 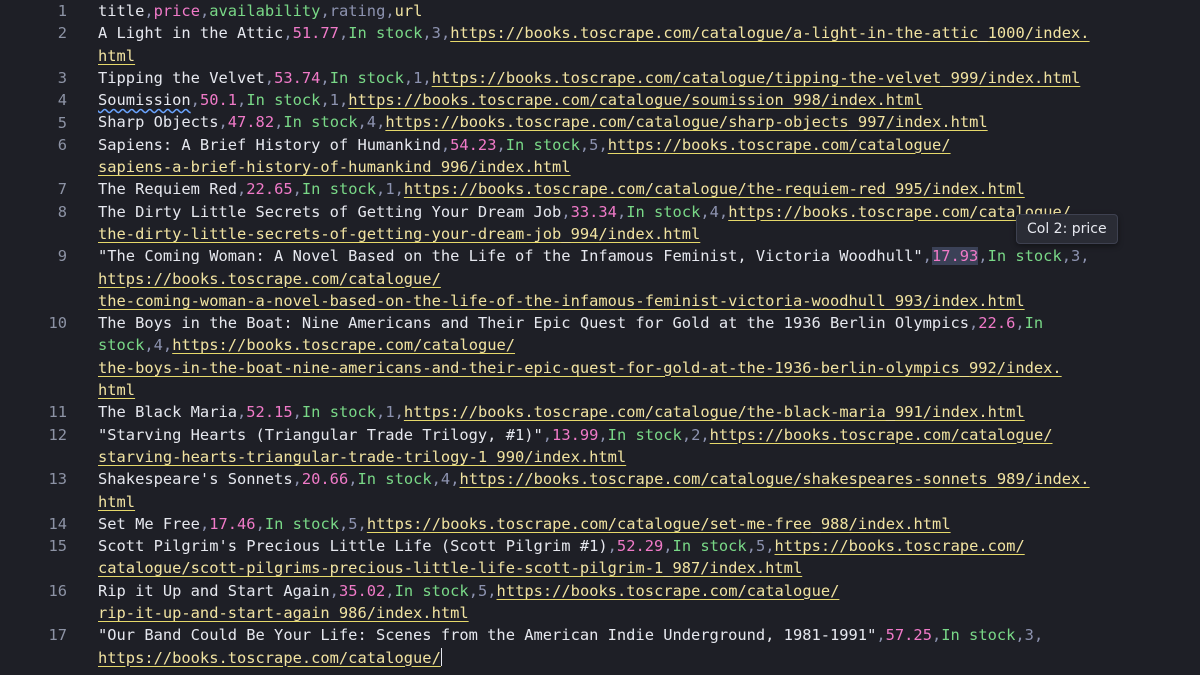 What do you see at coordinates (445, 479) in the screenshot?
I see `csv-token: 4` at bounding box center [445, 479].